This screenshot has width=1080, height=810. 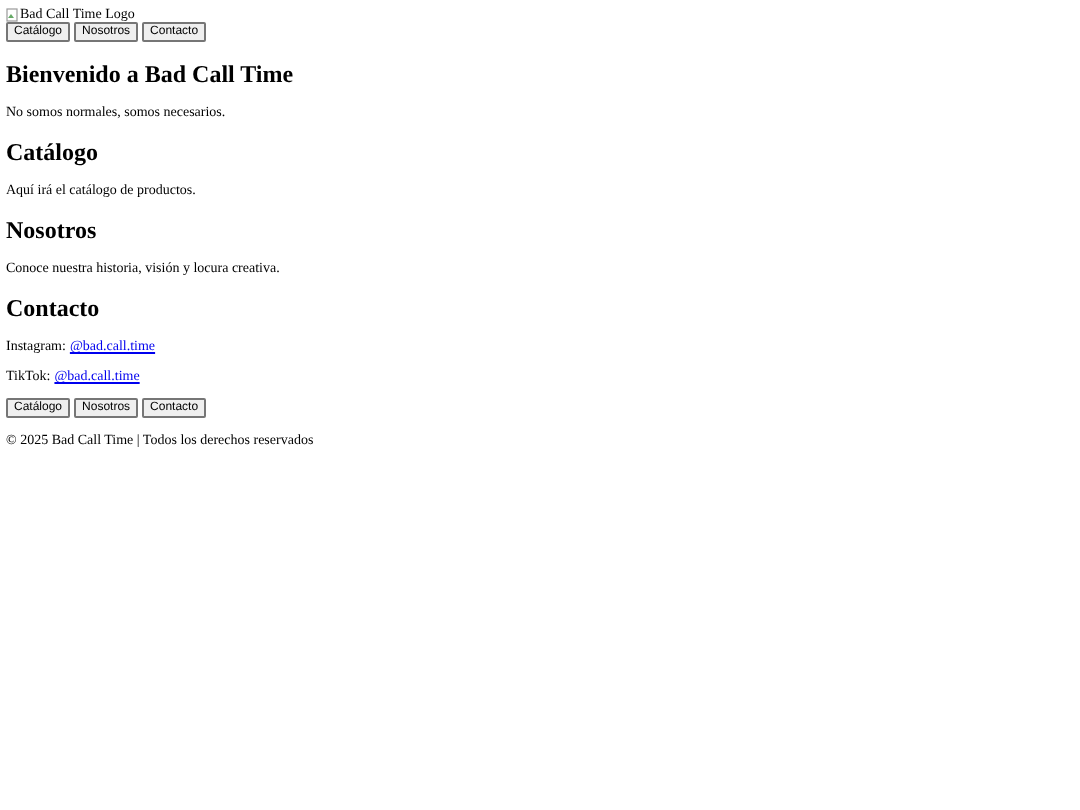 What do you see at coordinates (53, 152) in the screenshot?
I see `section-heading: Catálogo` at bounding box center [53, 152].